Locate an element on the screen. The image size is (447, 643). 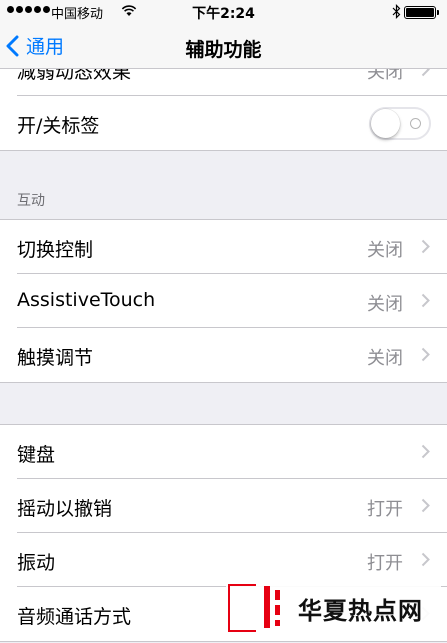
row-label: 切换控制 is located at coordinates (55, 250).